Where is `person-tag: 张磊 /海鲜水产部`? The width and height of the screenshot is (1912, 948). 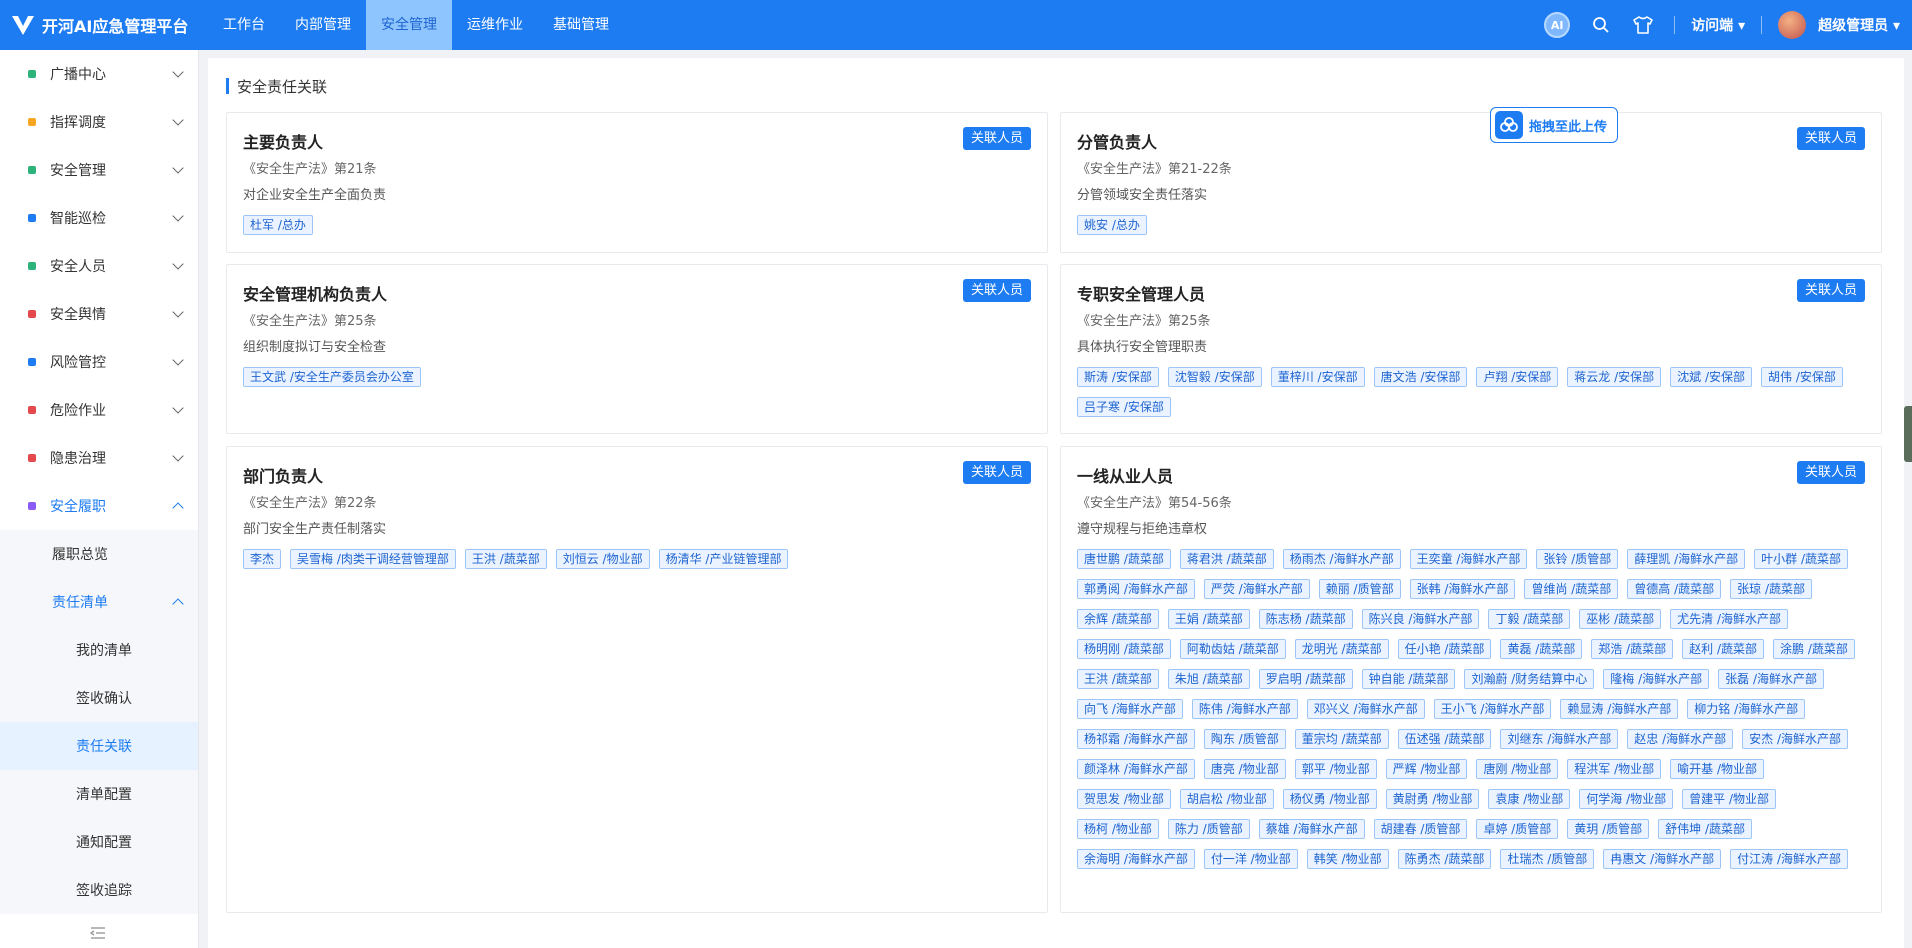
person-tag: 张磊 /海鲜水产部 is located at coordinates (1771, 679).